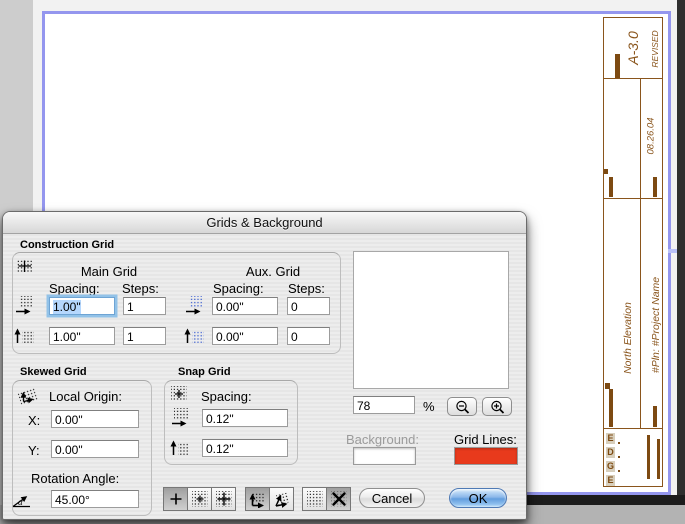 This screenshot has height=524, width=685. What do you see at coordinates (25, 337) in the screenshot?
I see `v-spacing-grid-icon` at bounding box center [25, 337].